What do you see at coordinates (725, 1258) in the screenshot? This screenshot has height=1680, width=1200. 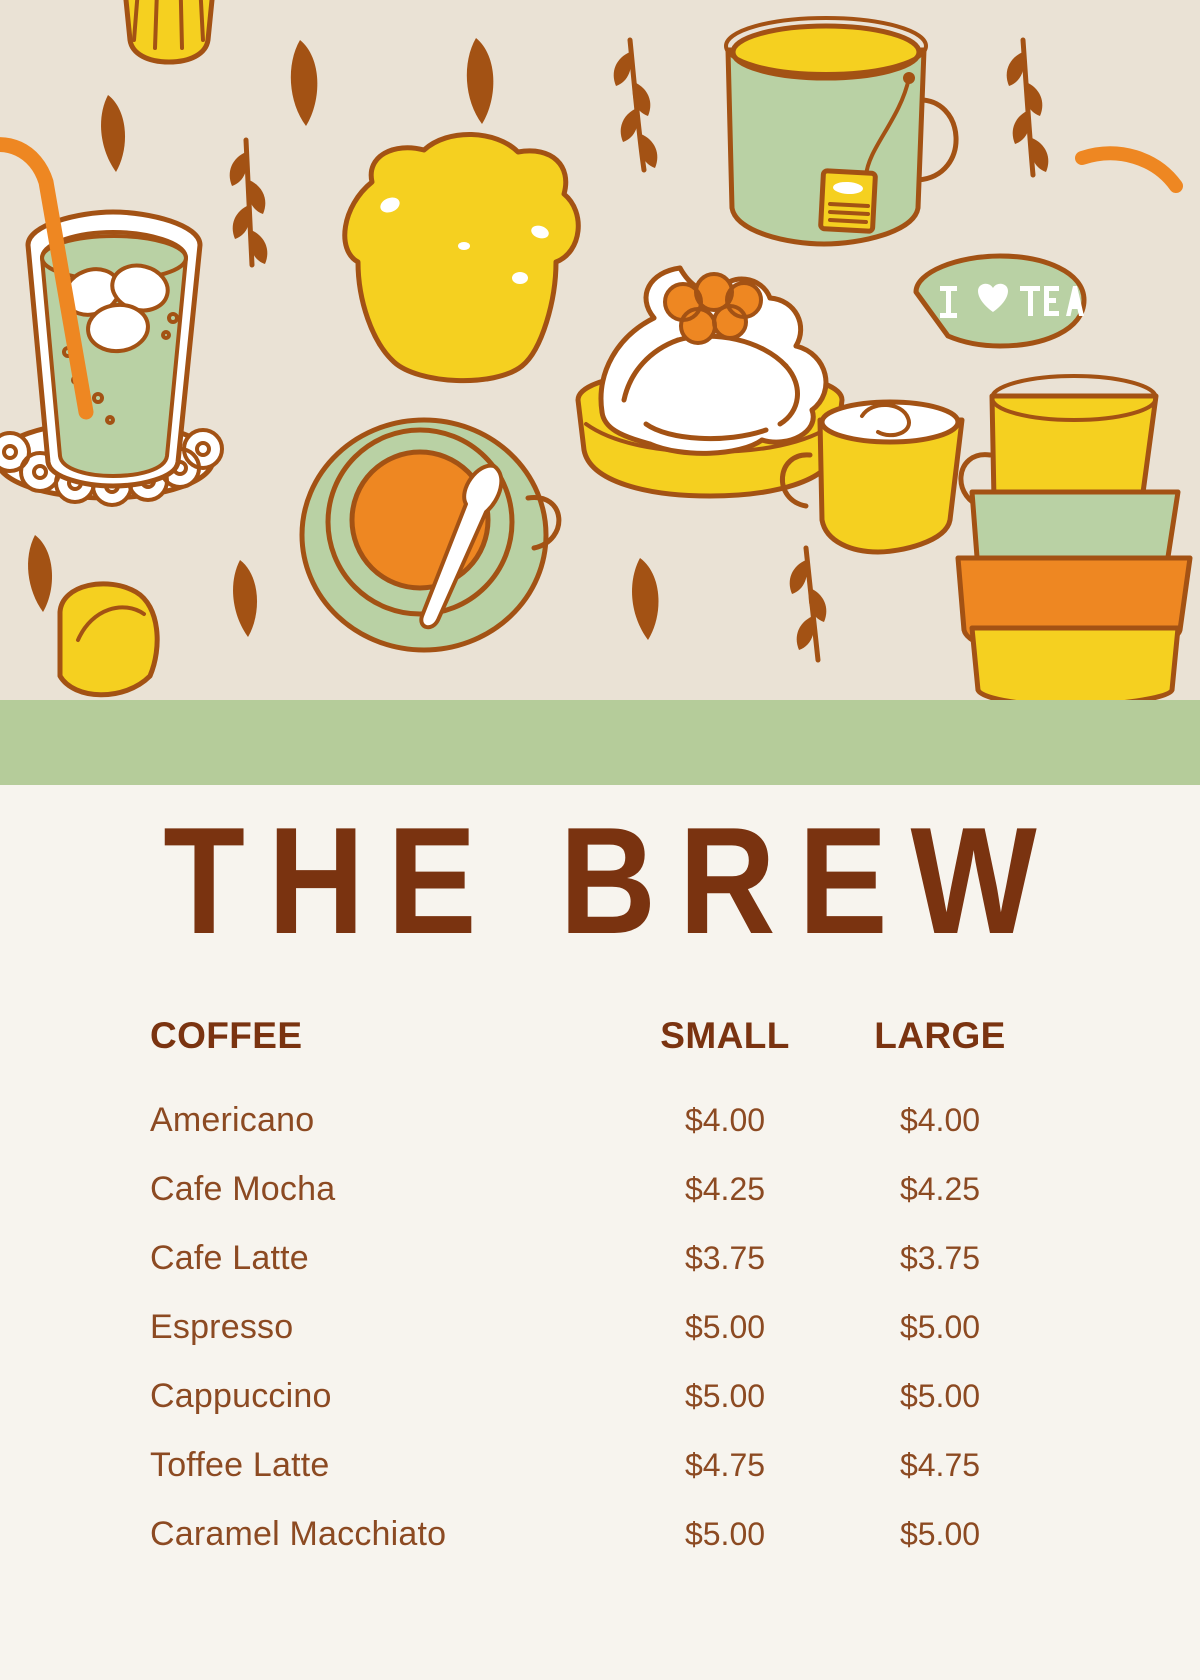 I see `menu-item-price-small: $3.75` at bounding box center [725, 1258].